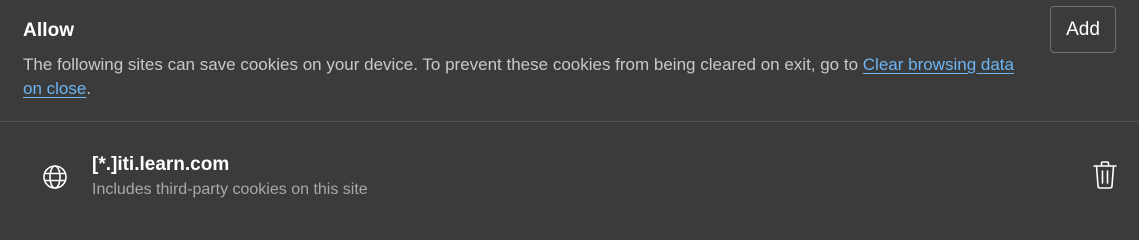 The image size is (1139, 240). Describe the element at coordinates (1083, 29) in the screenshot. I see `add-site-button: Add` at that location.